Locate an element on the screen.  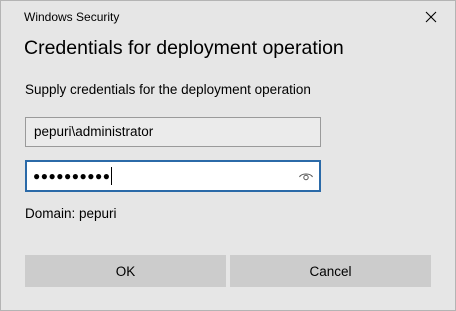
domain-label: Domain: pepuri is located at coordinates (71, 213).